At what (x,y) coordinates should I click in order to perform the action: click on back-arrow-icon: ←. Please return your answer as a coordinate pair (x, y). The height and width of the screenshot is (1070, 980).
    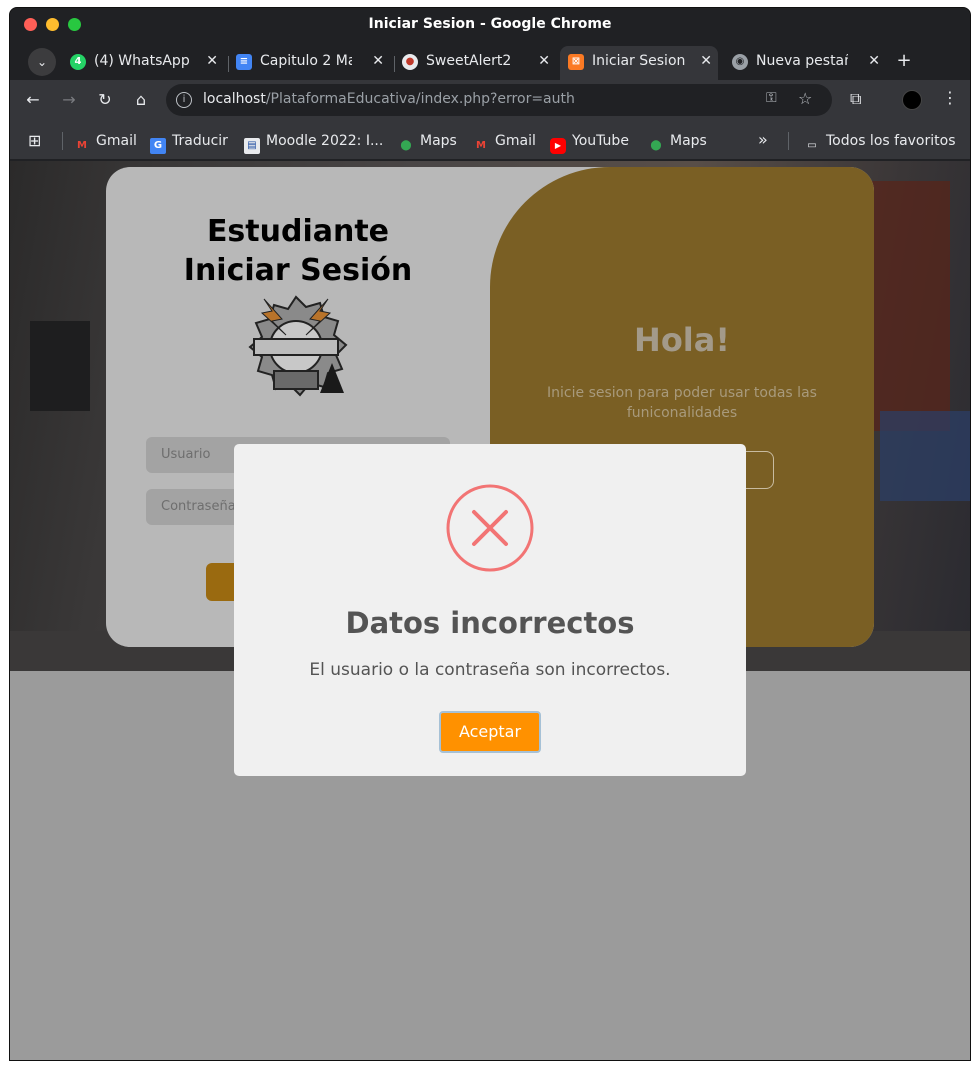
    Looking at the image, I should click on (33, 99).